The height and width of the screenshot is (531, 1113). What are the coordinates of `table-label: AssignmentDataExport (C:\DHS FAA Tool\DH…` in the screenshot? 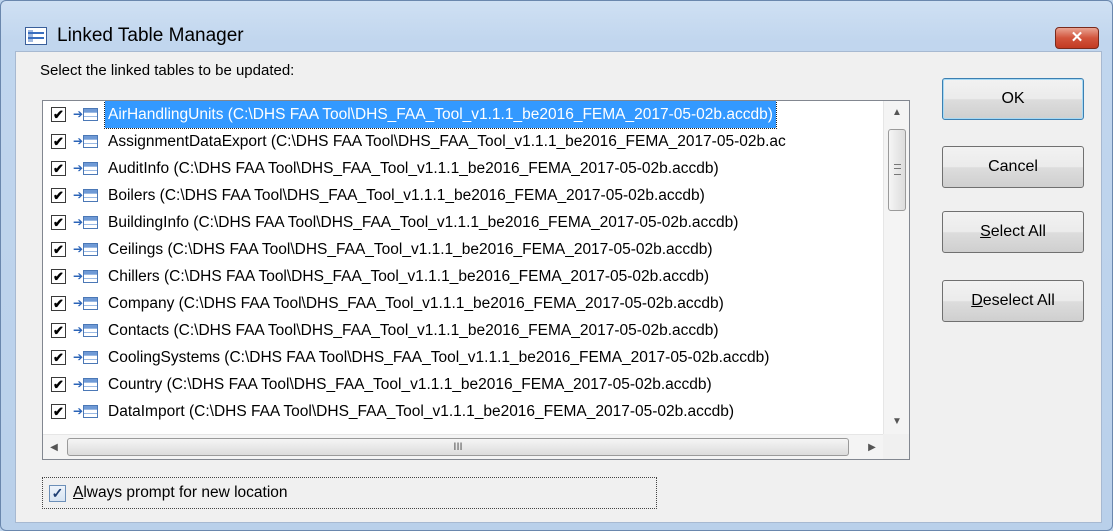 It's located at (447, 141).